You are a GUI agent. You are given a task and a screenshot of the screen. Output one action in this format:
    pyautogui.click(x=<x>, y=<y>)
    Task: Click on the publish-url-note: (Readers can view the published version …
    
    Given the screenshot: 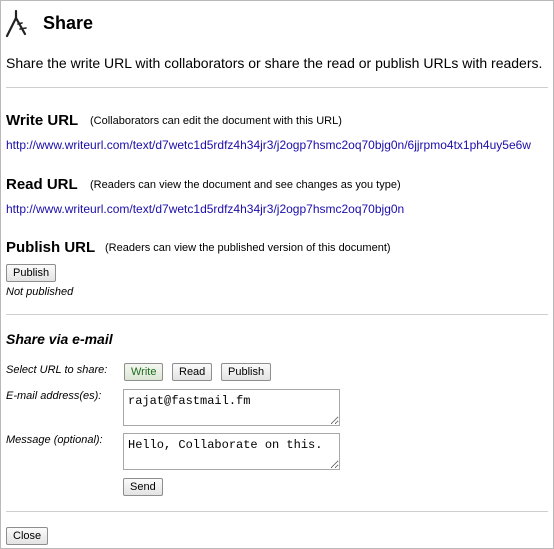 What is the action you would take?
    pyautogui.click(x=248, y=248)
    